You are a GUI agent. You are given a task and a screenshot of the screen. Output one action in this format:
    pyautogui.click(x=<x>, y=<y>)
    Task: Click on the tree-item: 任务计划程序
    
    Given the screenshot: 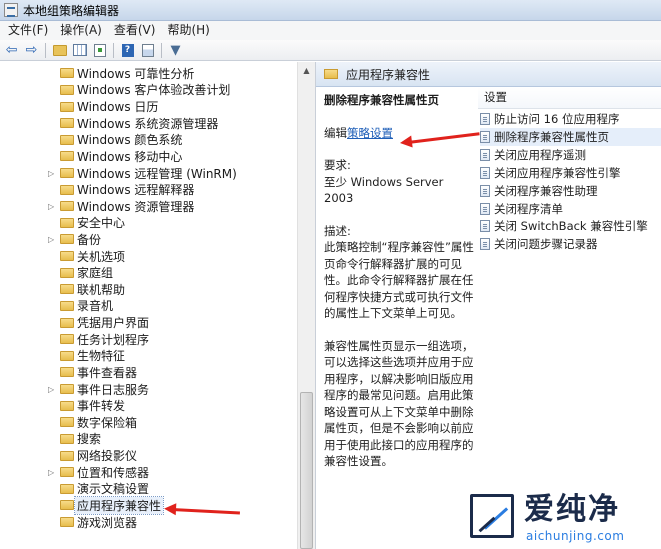 What is the action you would take?
    pyautogui.click(x=148, y=339)
    